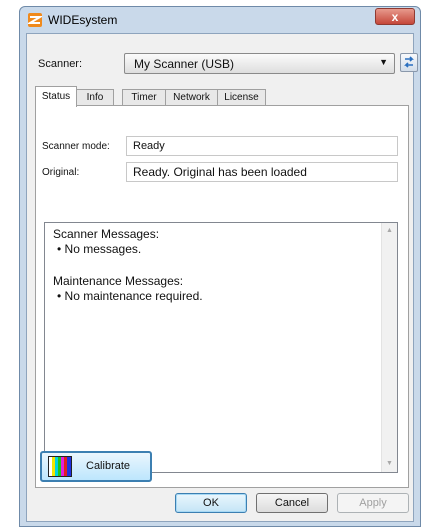 This screenshot has height=529, width=427. I want to click on tab-info: Info, so click(95, 97).